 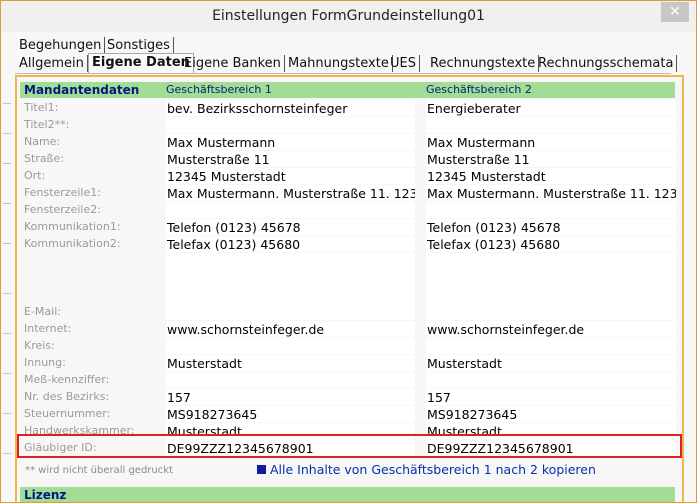 What do you see at coordinates (42, 311) in the screenshot?
I see `field-label: E-Mail:` at bounding box center [42, 311].